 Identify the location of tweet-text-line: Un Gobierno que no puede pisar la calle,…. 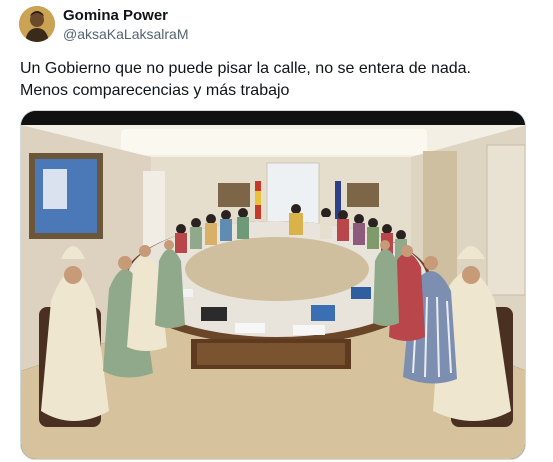
(245, 68).